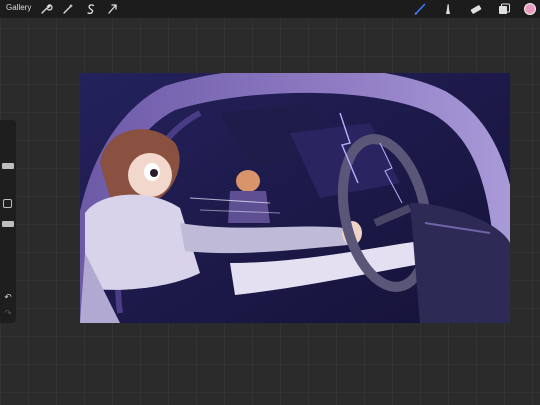 This screenshot has height=405, width=540. Describe the element at coordinates (68, 9) in the screenshot. I see `magic-wand-icon` at that location.